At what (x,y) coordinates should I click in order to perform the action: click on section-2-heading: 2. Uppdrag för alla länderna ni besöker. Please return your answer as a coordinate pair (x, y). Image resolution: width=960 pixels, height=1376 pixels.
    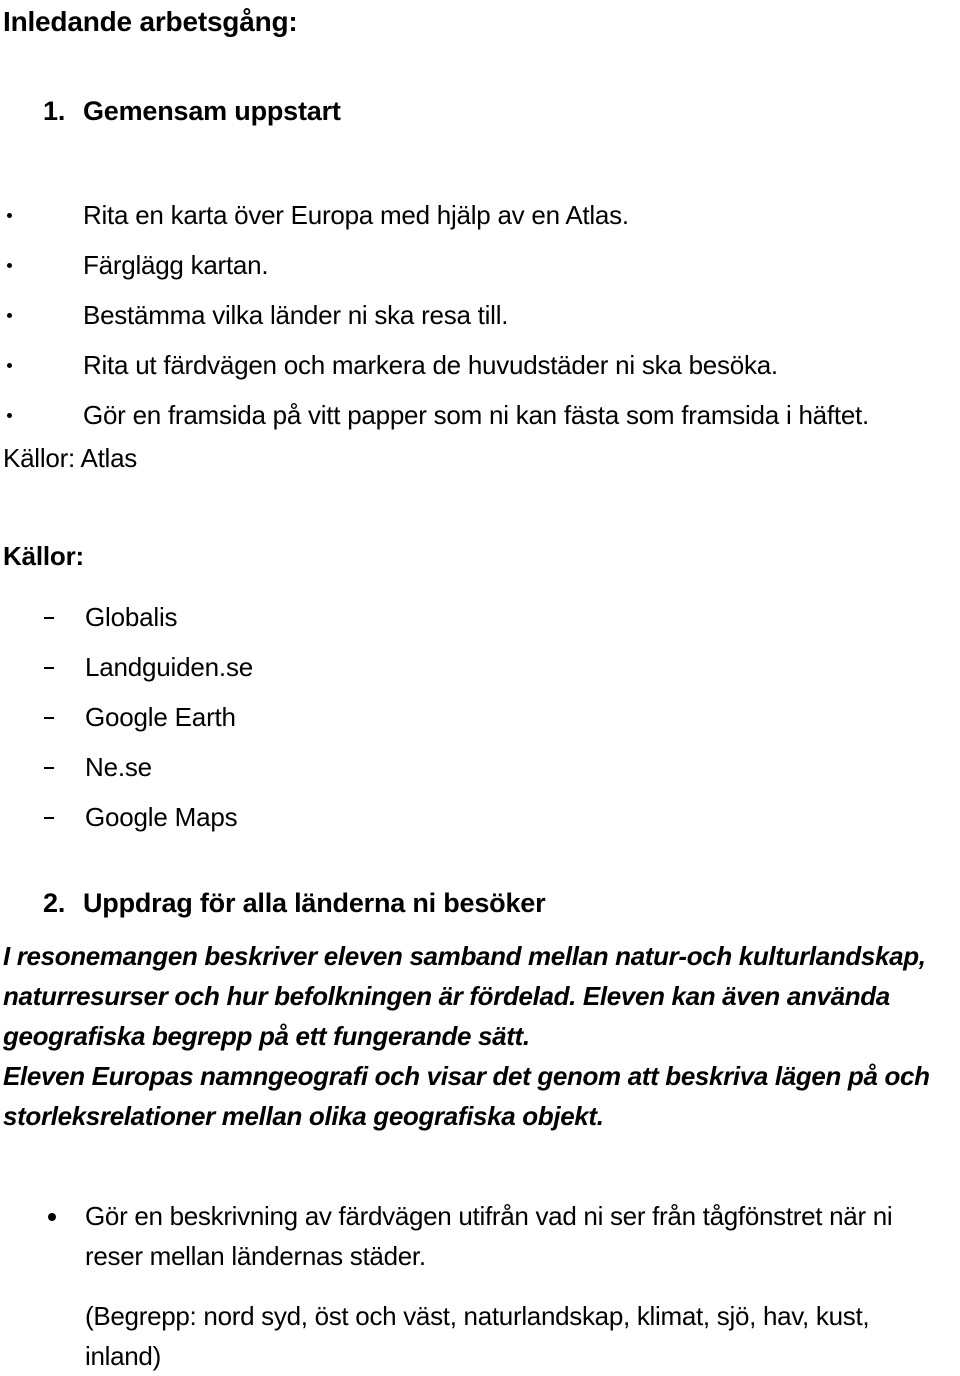
    Looking at the image, I should click on (294, 903).